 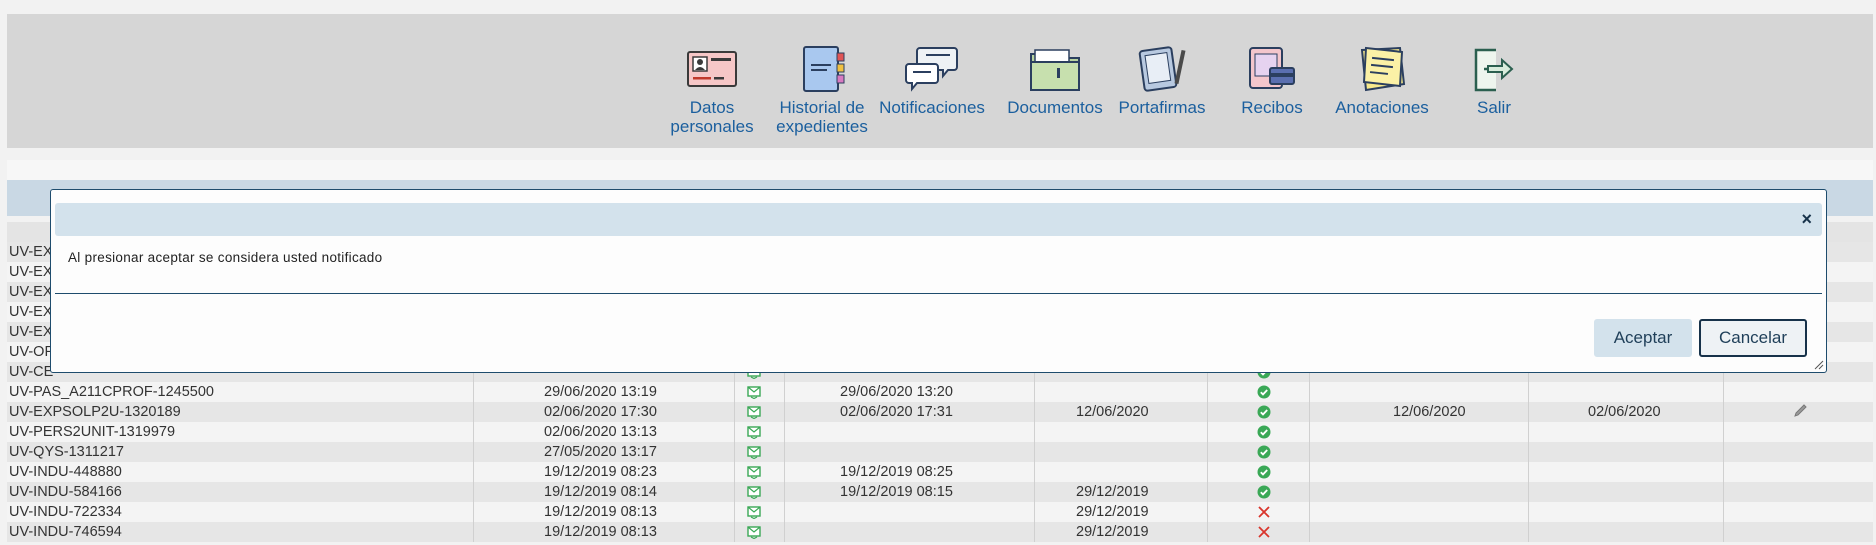 What do you see at coordinates (940, 170) in the screenshot?
I see `content-top-bar` at bounding box center [940, 170].